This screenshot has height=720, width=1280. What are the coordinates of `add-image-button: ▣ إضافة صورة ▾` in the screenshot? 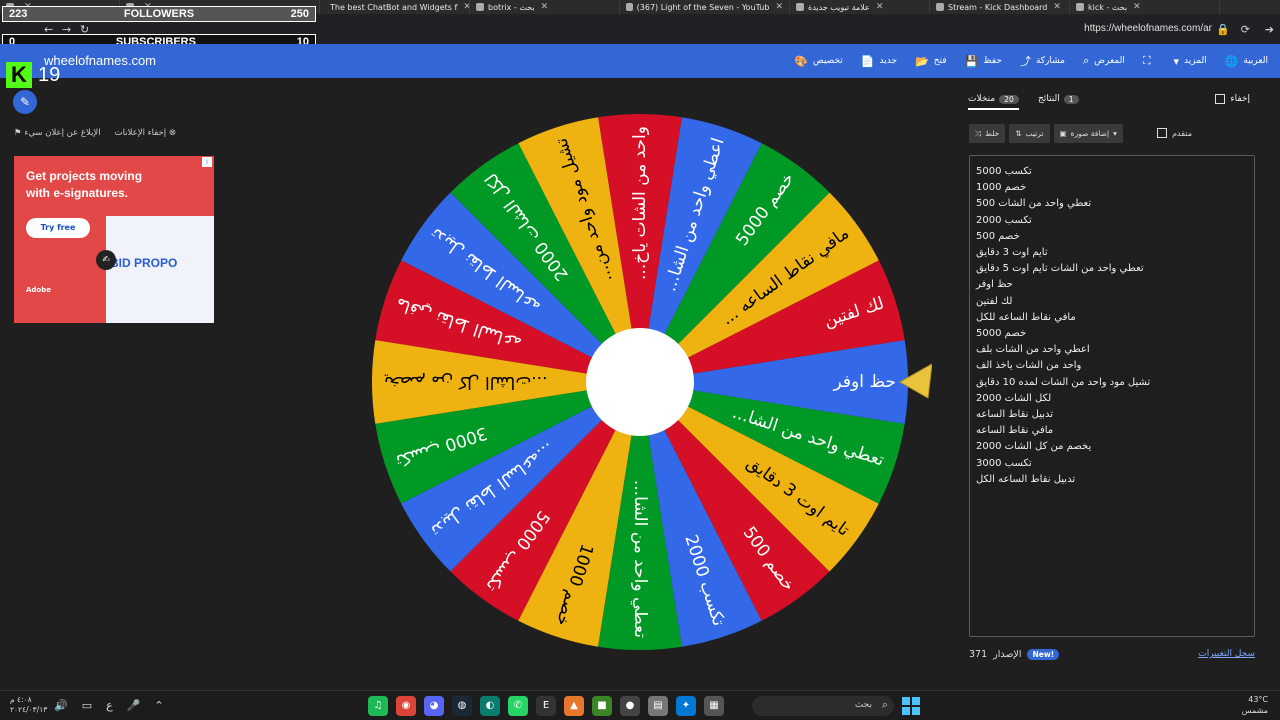 It's located at (1088, 133).